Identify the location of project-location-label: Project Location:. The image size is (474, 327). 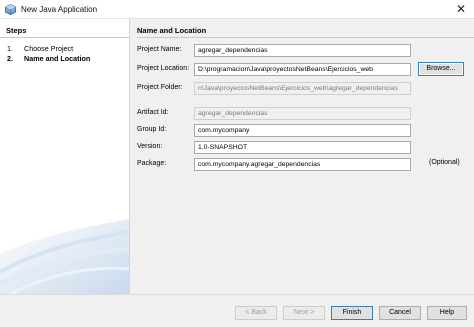
(163, 68).